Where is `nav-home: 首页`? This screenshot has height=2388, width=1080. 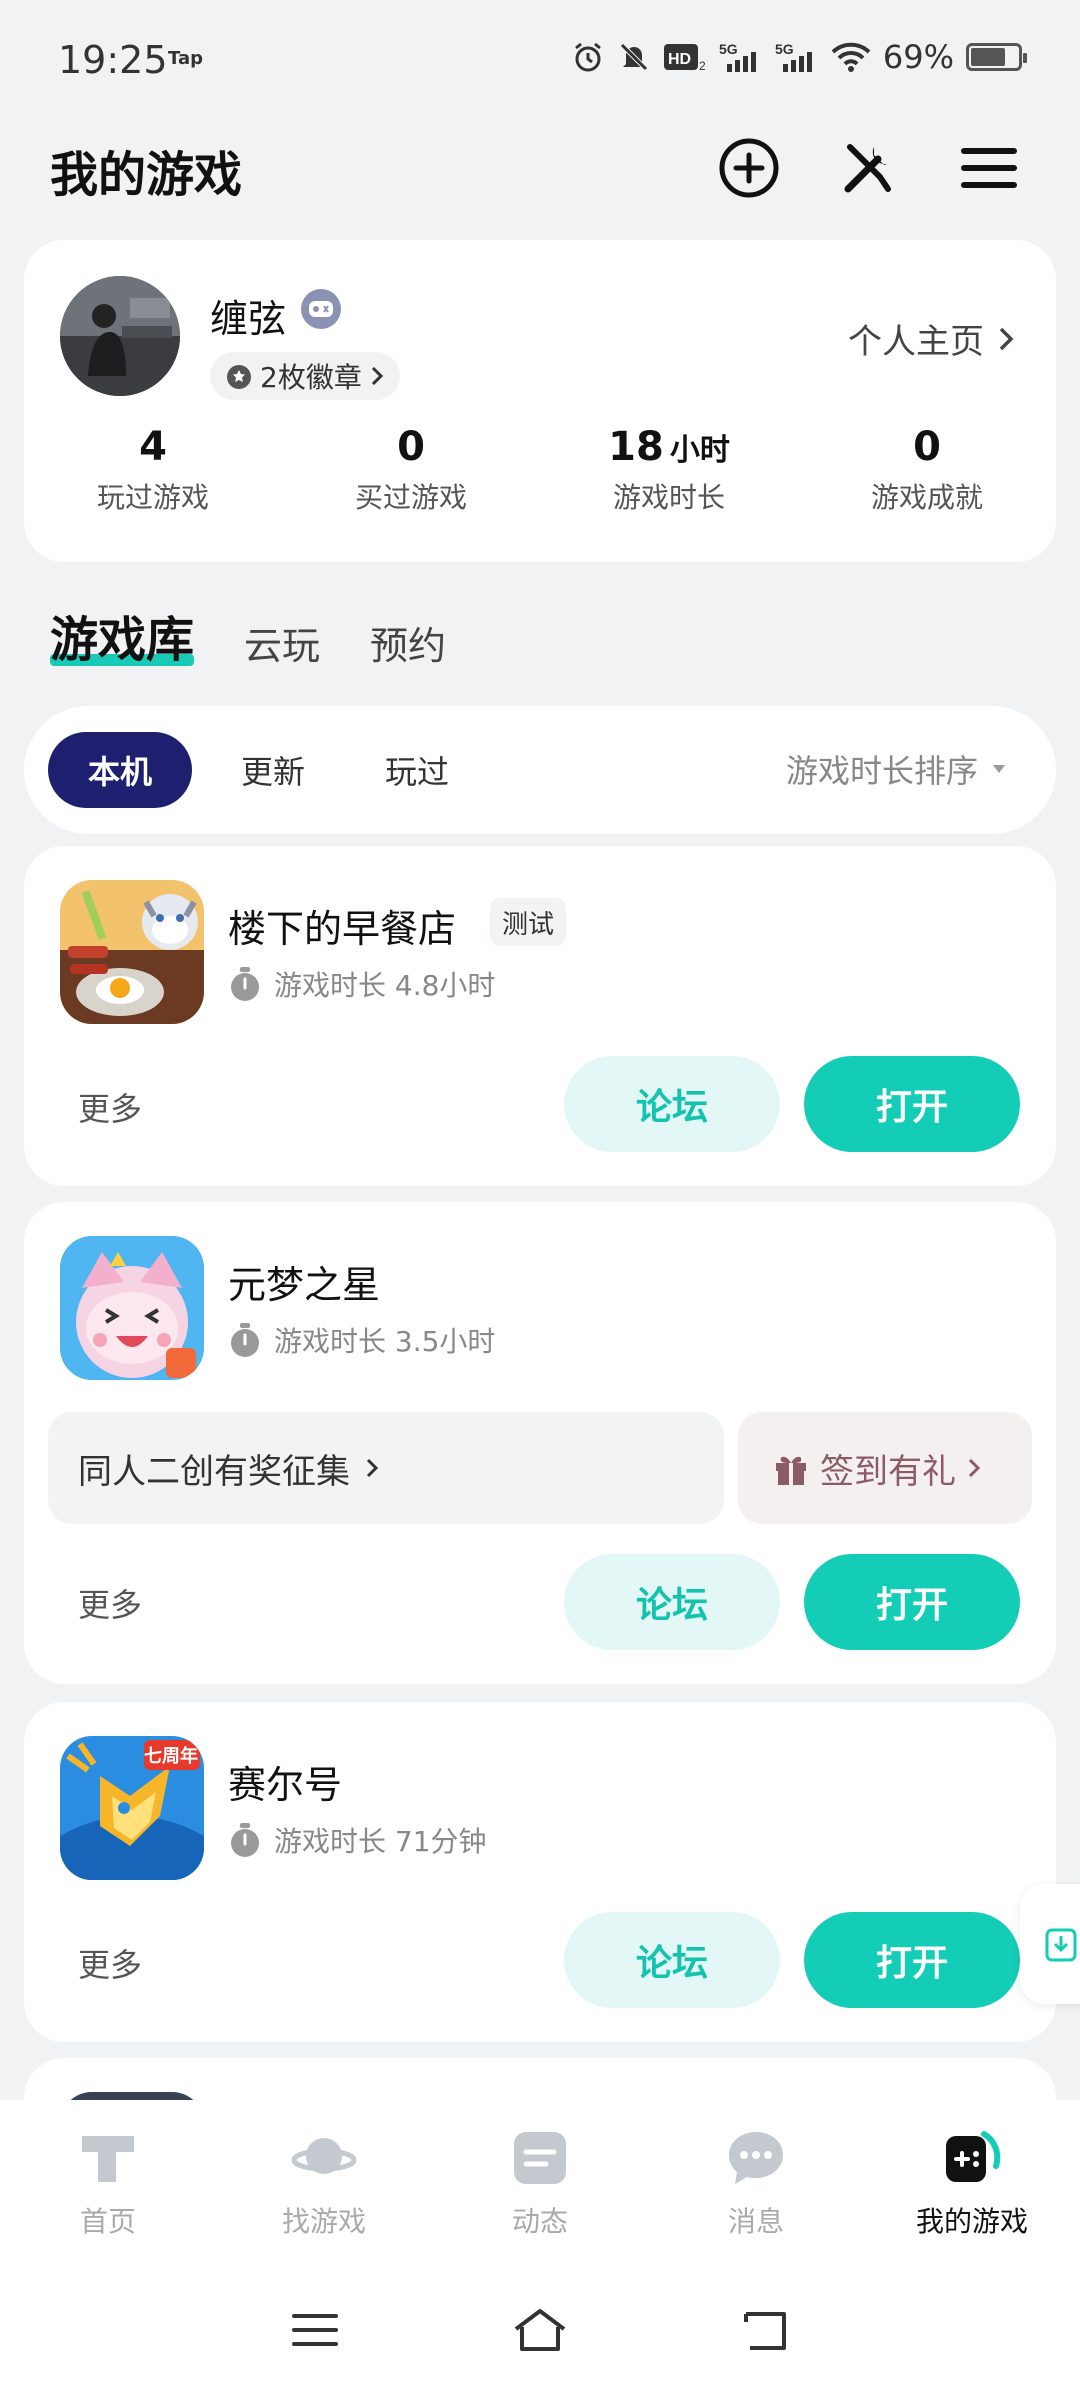
nav-home: 首页 is located at coordinates (108, 2183).